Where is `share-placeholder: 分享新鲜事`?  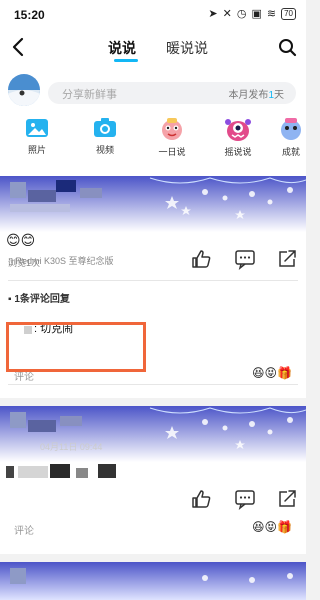
share-placeholder: 分享新鲜事 is located at coordinates (89, 95).